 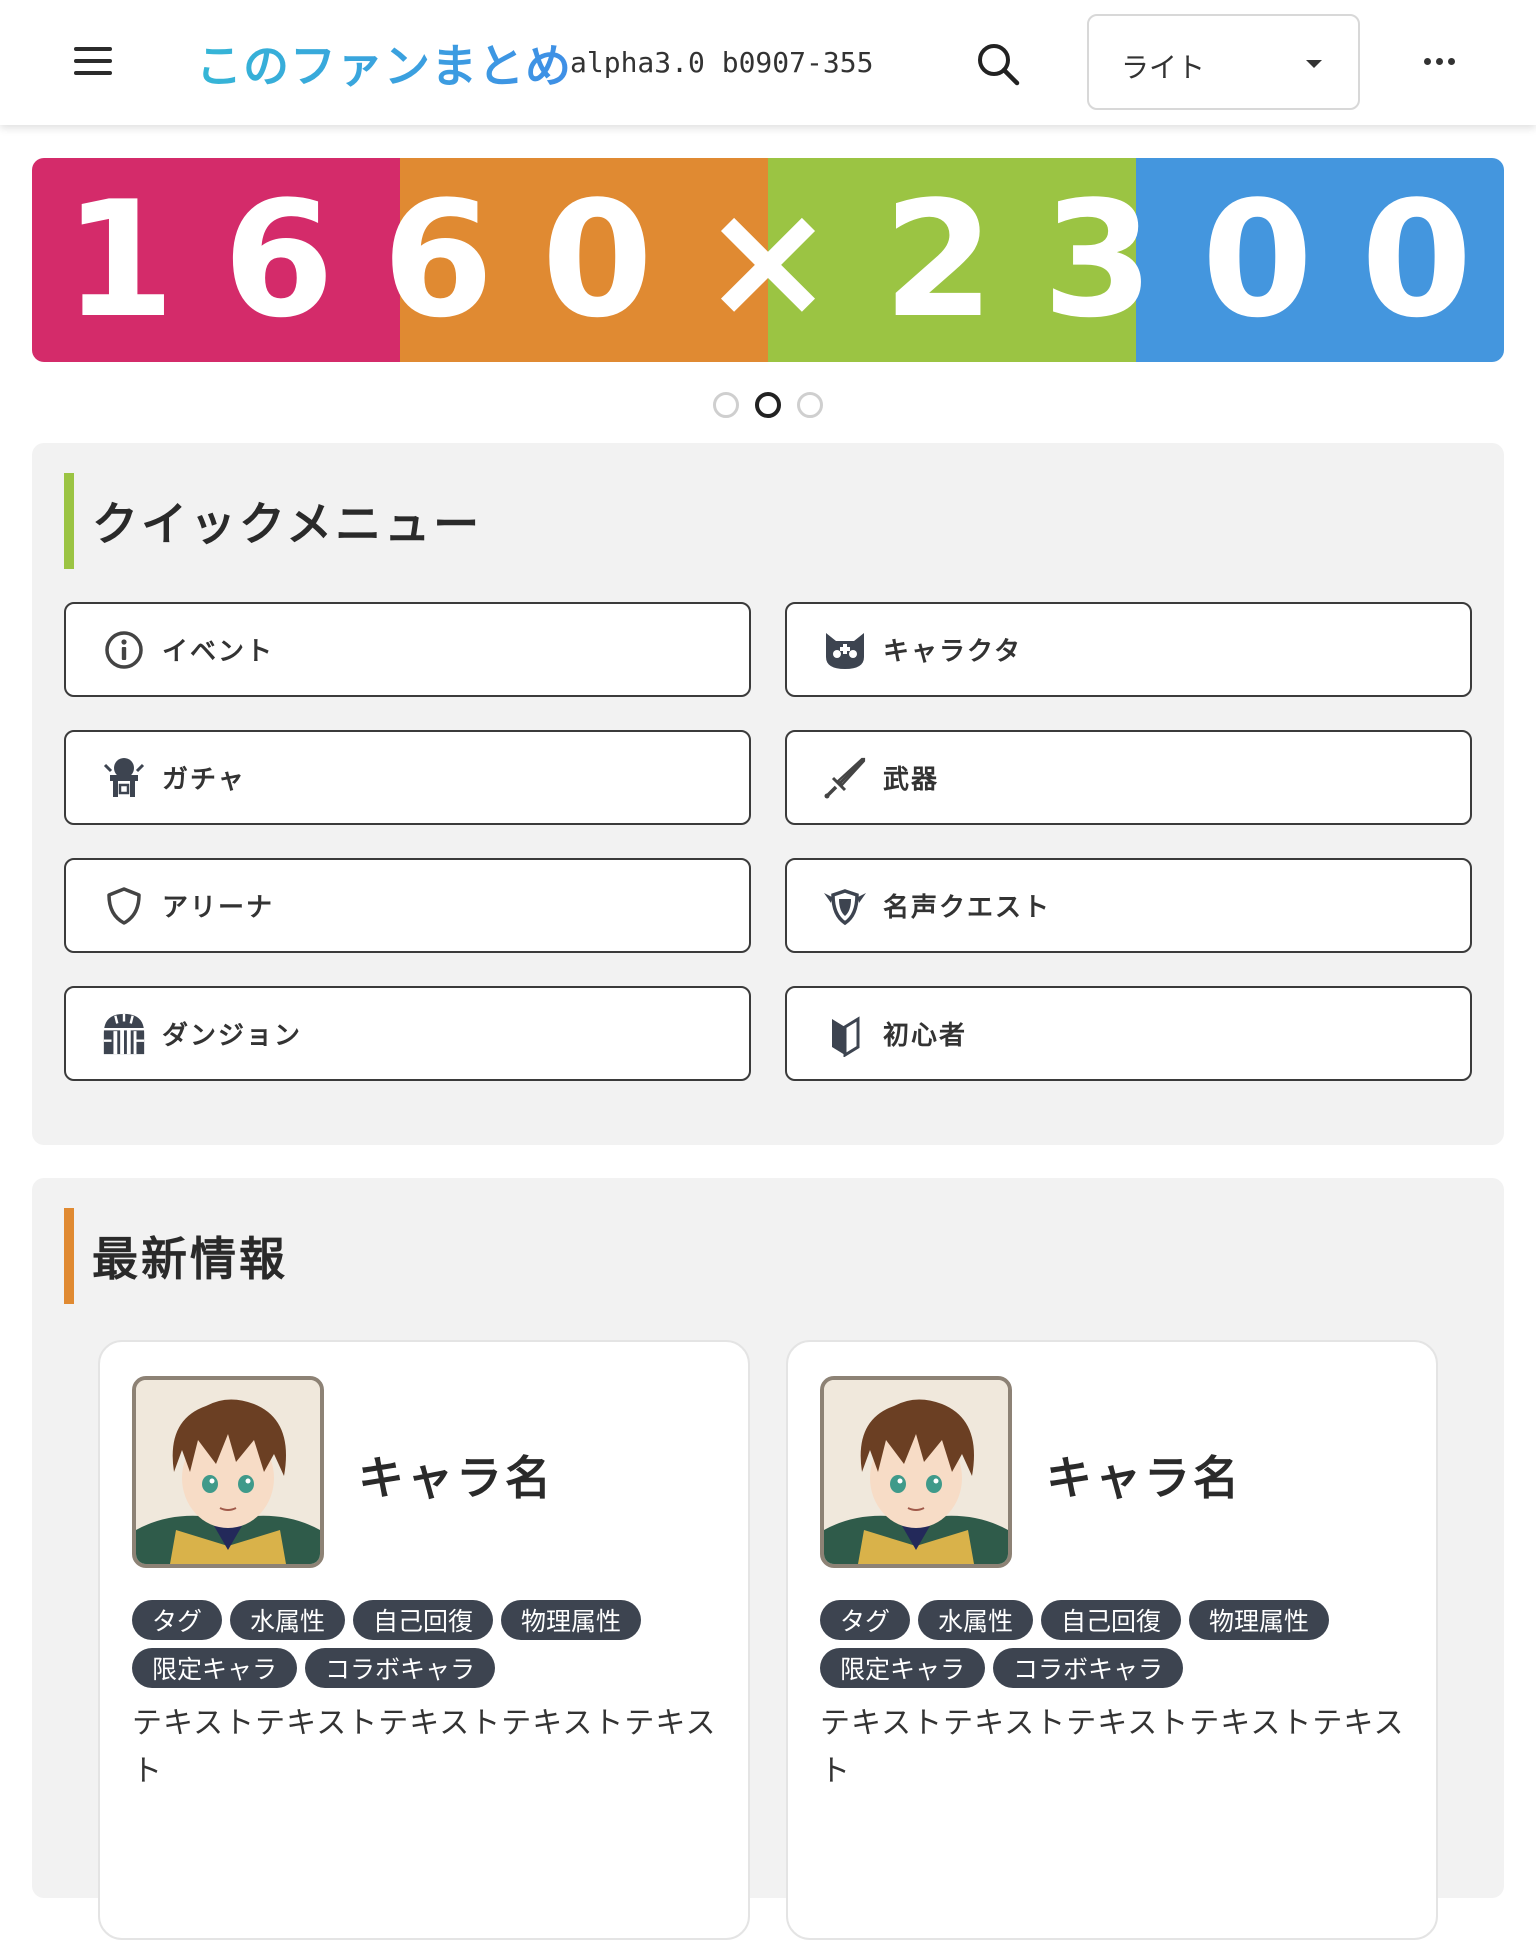 What do you see at coordinates (95, 61) in the screenshot?
I see `hamburger-menu-icon` at bounding box center [95, 61].